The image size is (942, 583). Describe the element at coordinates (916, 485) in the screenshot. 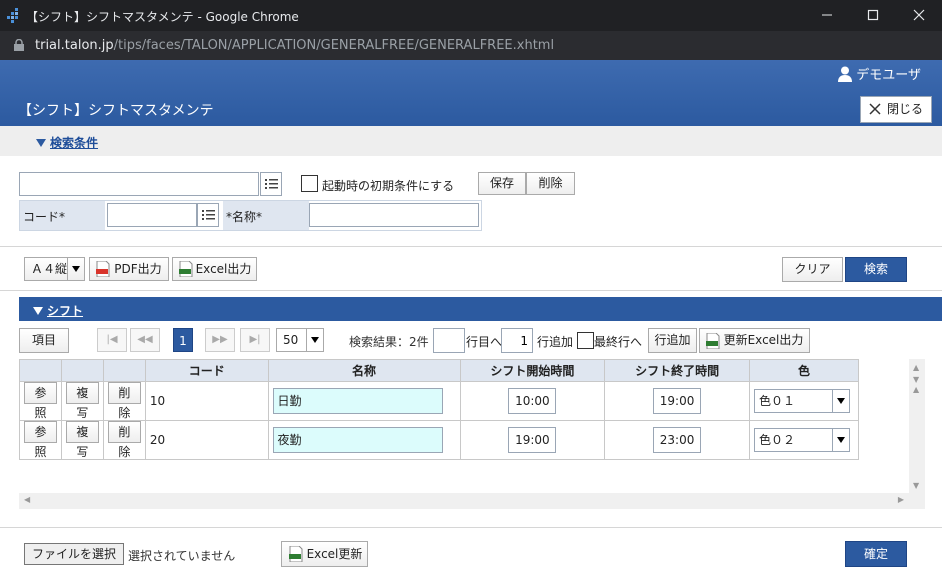

I see `scroll-down-icon: ▼` at that location.